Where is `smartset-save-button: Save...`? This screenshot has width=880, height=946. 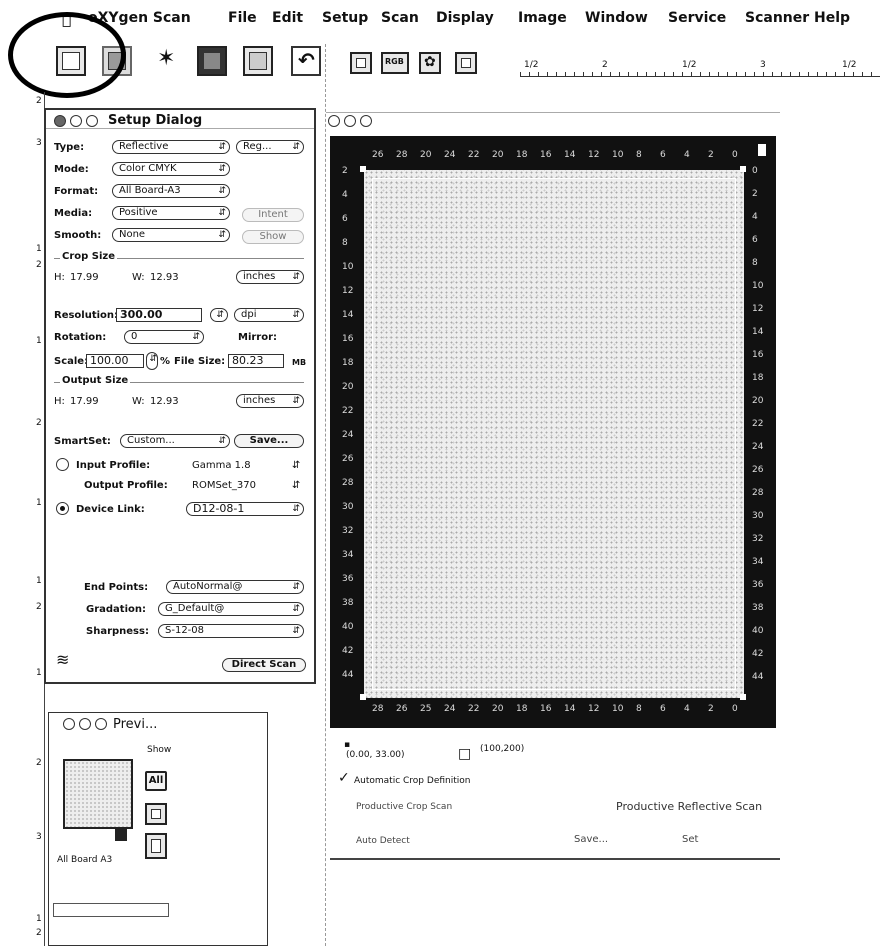
smartset-save-button: Save... is located at coordinates (269, 441).